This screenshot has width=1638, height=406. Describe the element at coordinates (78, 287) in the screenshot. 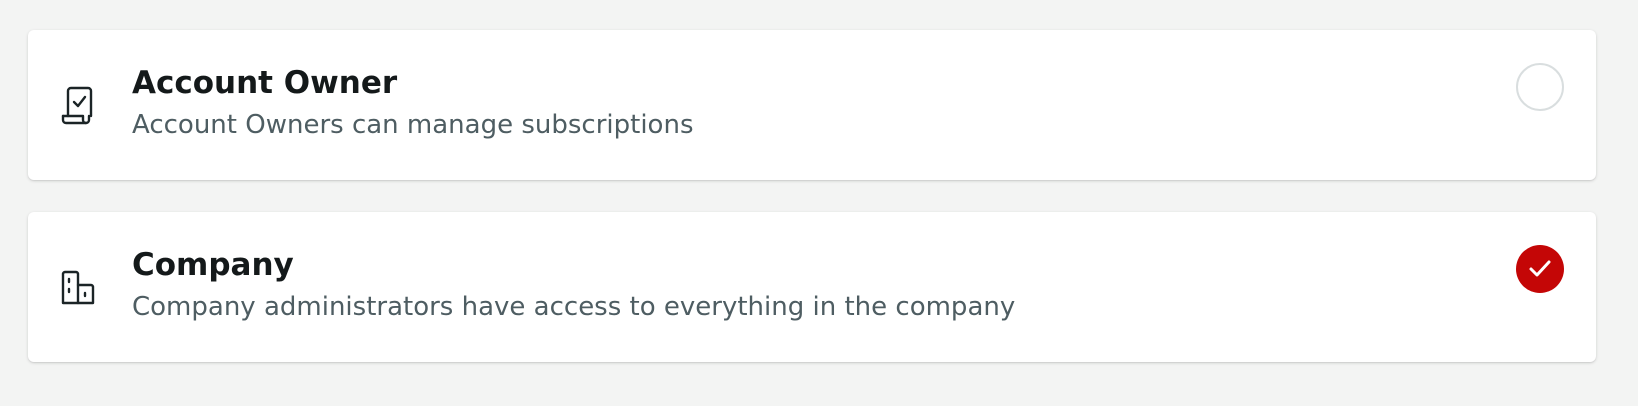

I see `buildings-icon` at that location.